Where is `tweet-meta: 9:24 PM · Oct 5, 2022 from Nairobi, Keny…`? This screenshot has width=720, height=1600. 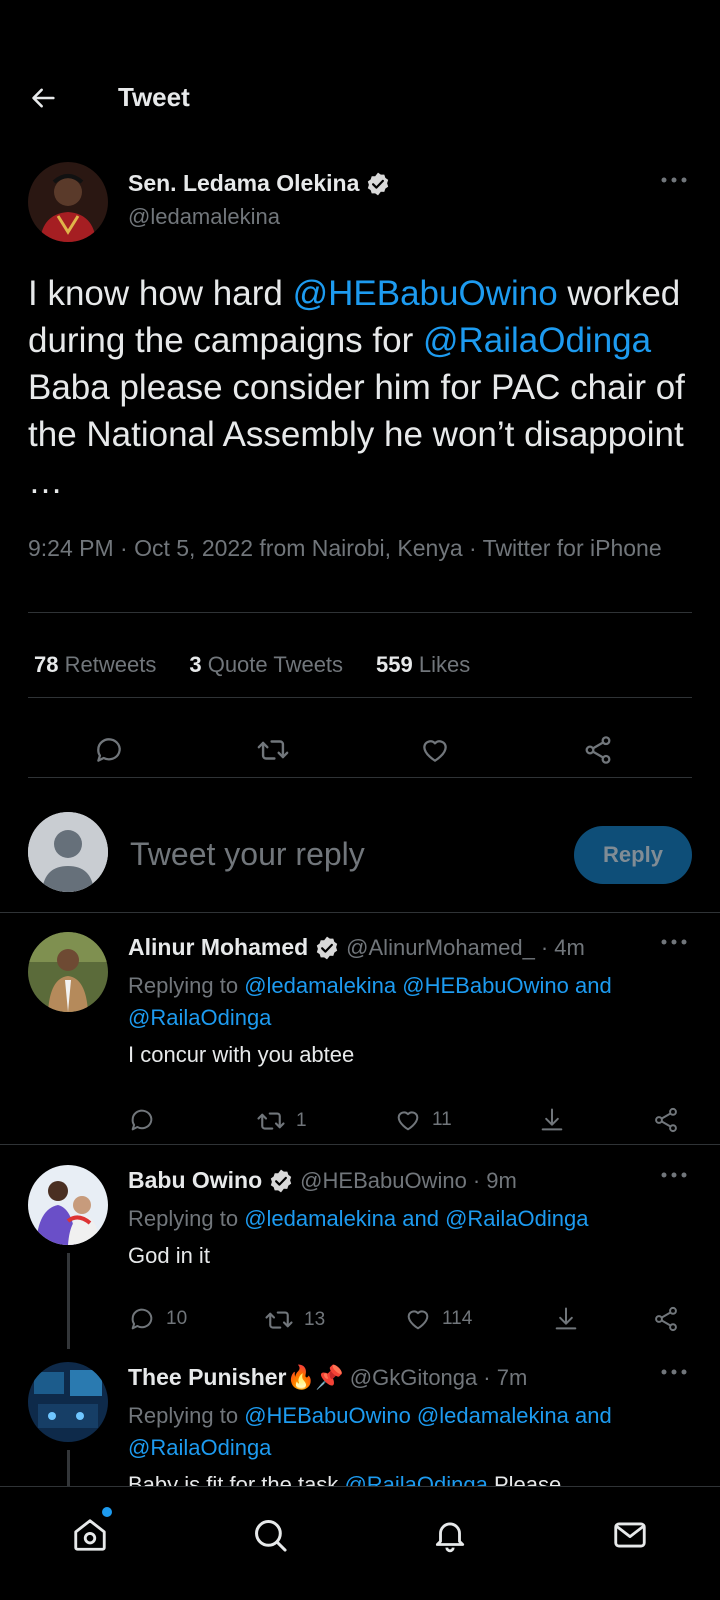
tweet-meta: 9:24 PM · Oct 5, 2022 from Nairobi, Keny… is located at coordinates (345, 548).